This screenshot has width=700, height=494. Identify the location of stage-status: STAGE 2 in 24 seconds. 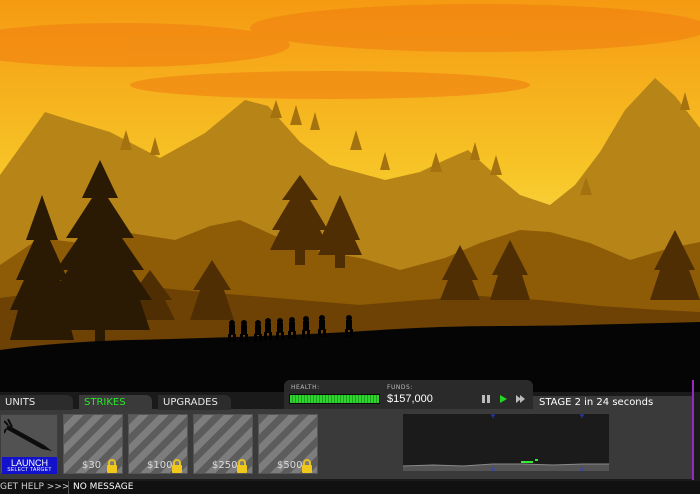
(613, 403).